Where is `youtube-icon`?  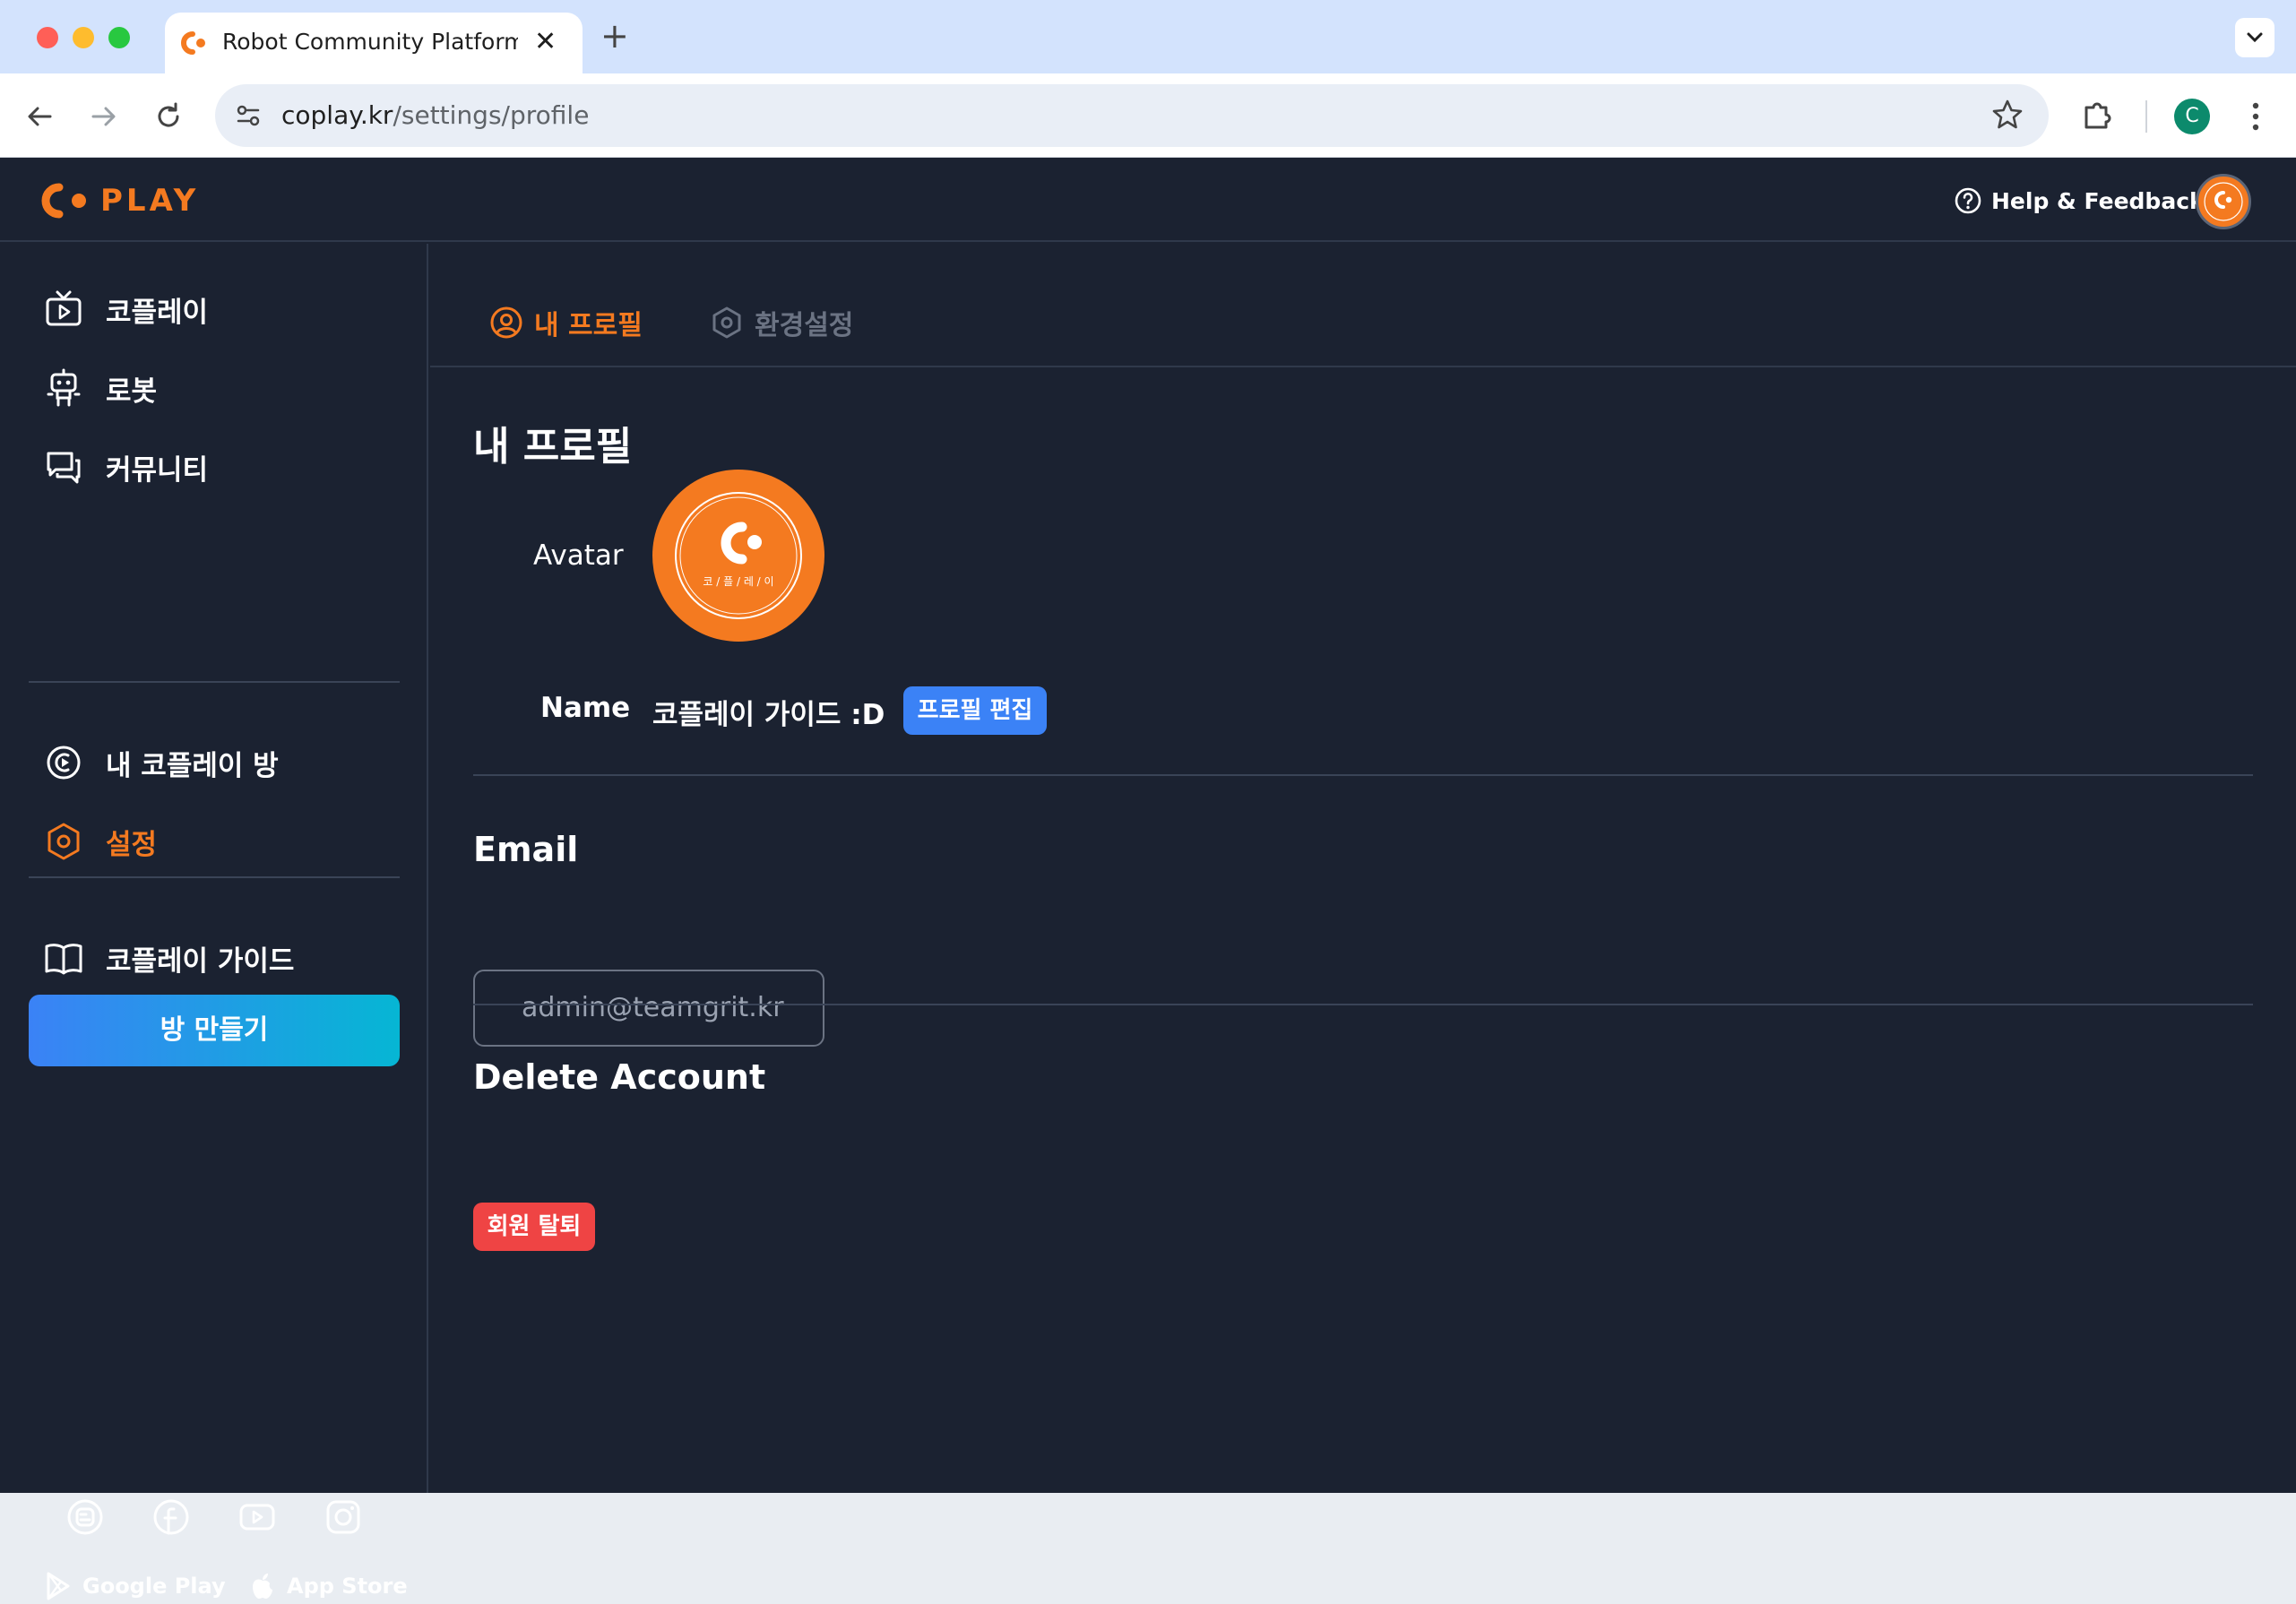
youtube-icon is located at coordinates (258, 1517).